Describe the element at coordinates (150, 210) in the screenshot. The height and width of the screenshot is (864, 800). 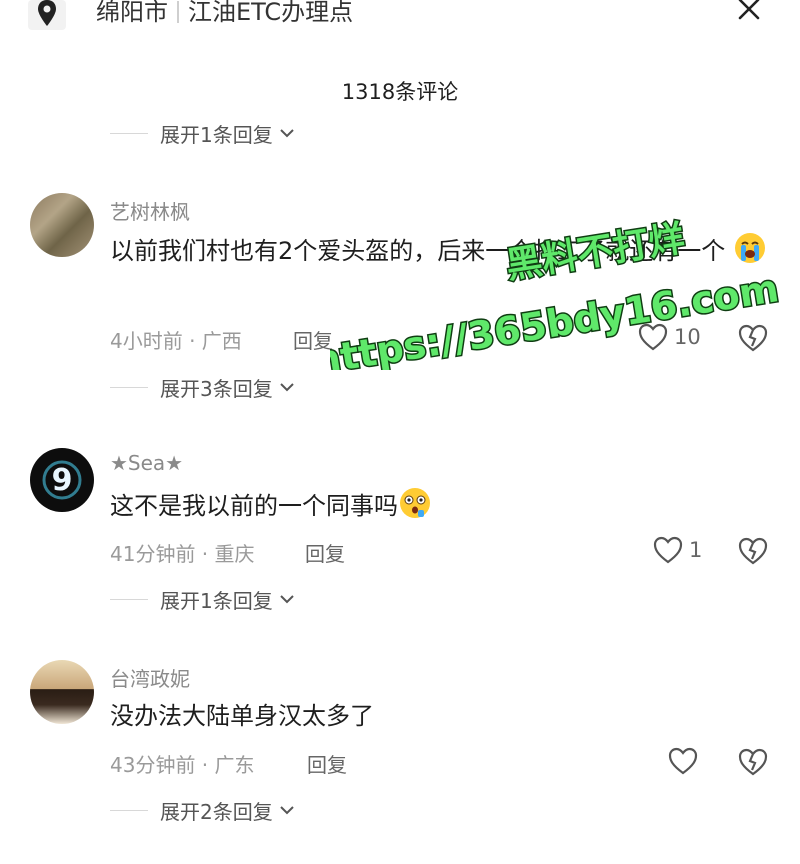
I see `comment-author: 艺树林枫` at that location.